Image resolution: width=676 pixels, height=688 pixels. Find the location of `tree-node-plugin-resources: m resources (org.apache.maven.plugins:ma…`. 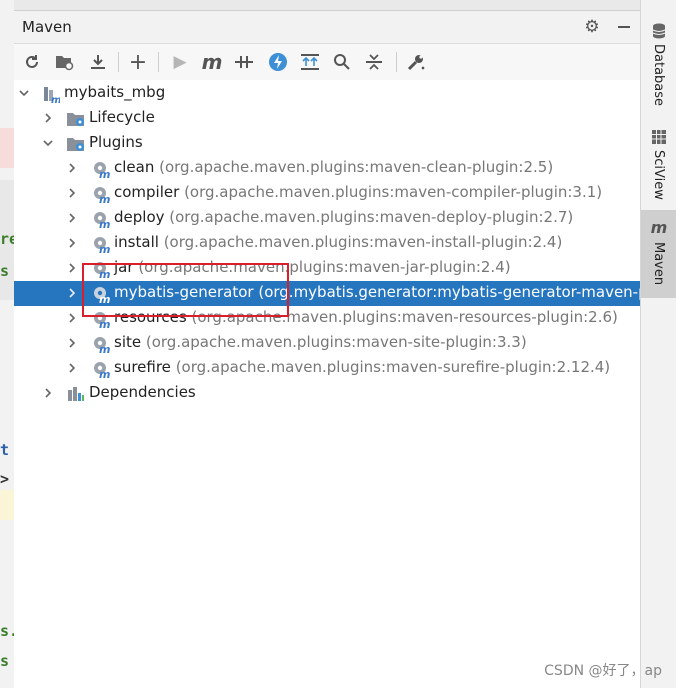

tree-node-plugin-resources: m resources (org.apache.maven.plugins:ma… is located at coordinates (327, 318).